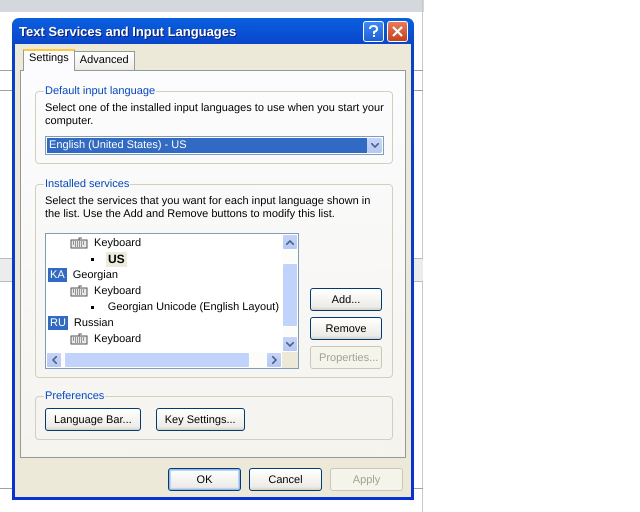 Image resolution: width=640 pixels, height=512 pixels. Describe the element at coordinates (95, 275) in the screenshot. I see `list-item: Georgian` at that location.